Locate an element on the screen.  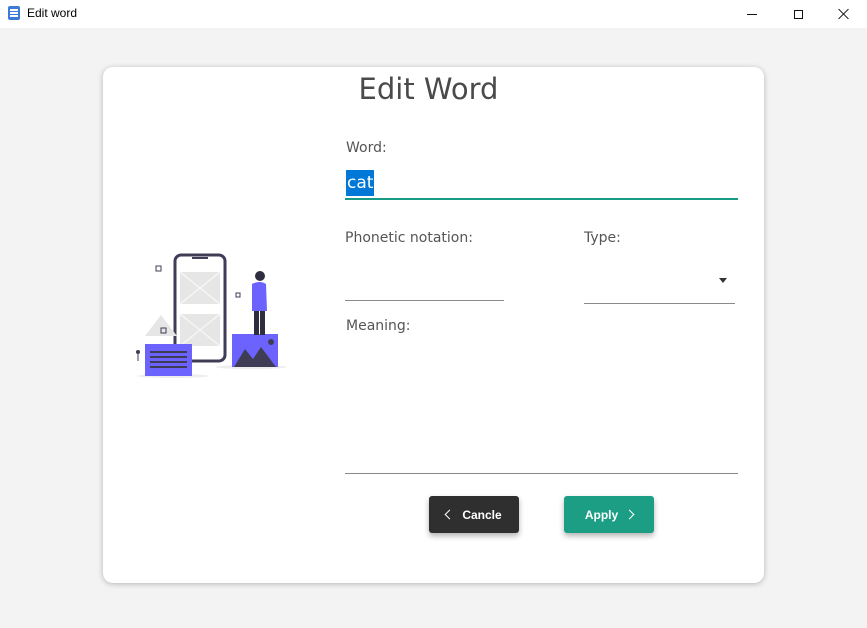
phonetic-label: Phonetic notation: is located at coordinates (409, 238).